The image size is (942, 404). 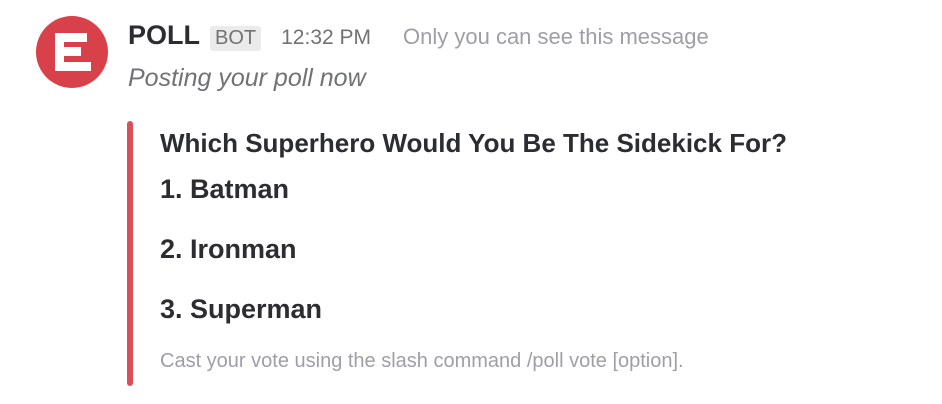 I want to click on message-timestamp: 12:32 PM, so click(x=326, y=38).